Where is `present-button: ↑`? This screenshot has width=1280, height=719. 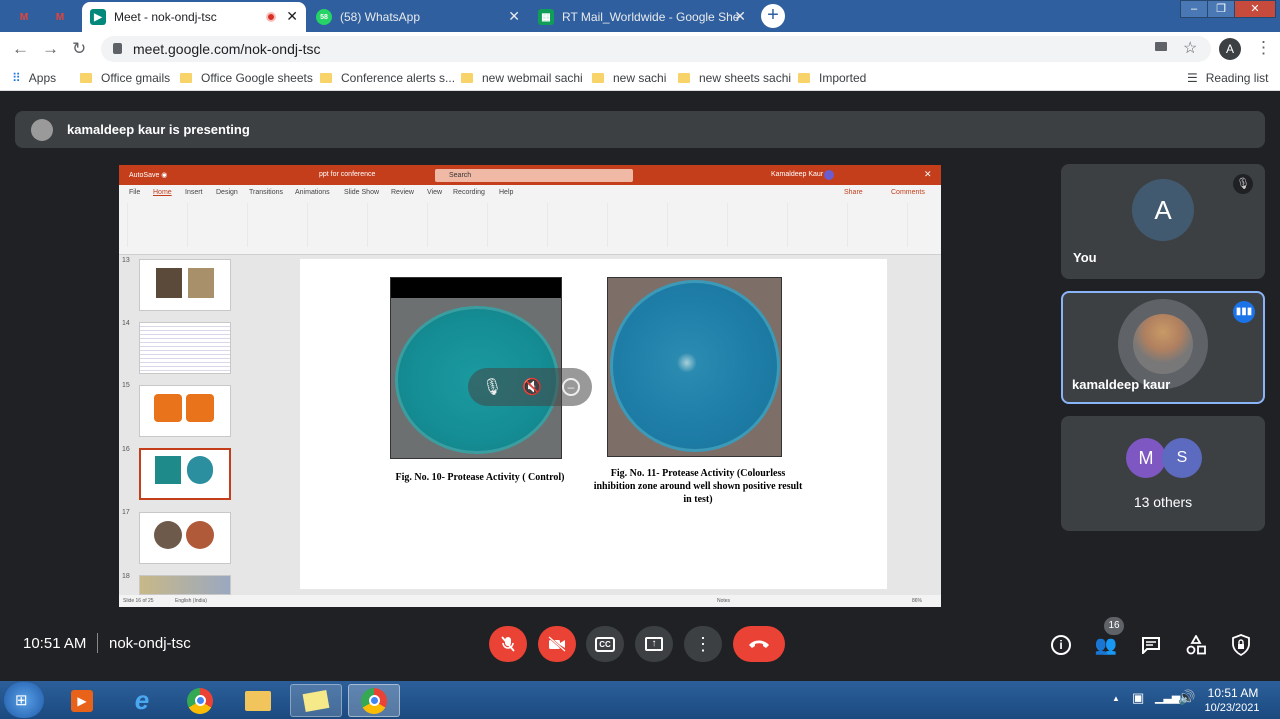
present-button: ↑ is located at coordinates (654, 644).